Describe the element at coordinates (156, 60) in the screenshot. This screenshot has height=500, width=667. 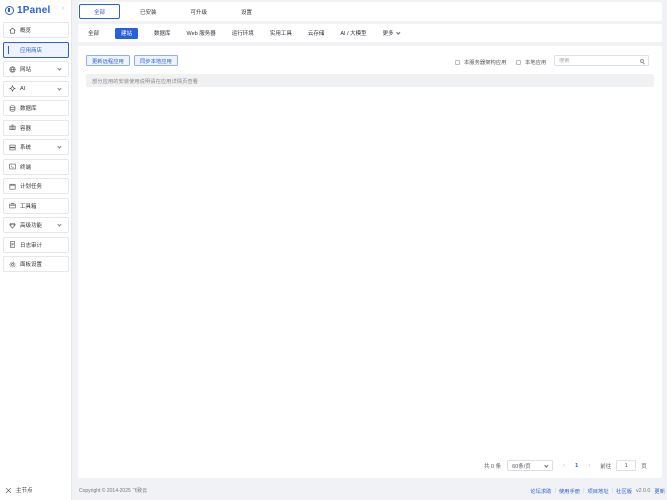
I see `sync-local-apps-button: 同步本地应用` at that location.